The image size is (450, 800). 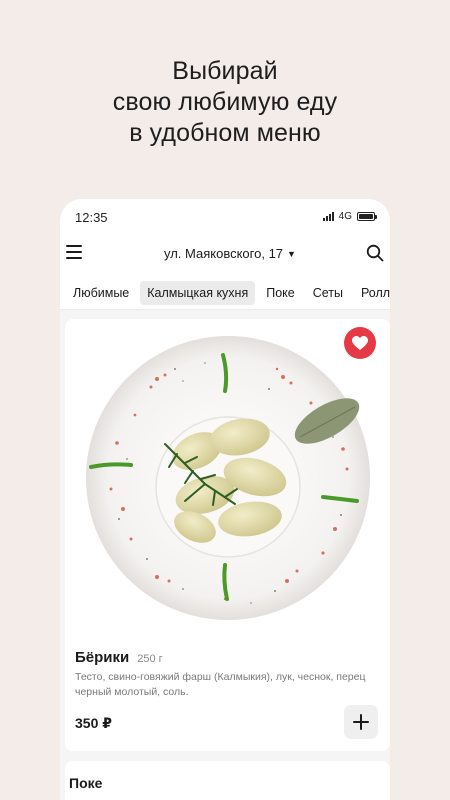 What do you see at coordinates (91, 217) in the screenshot?
I see `status-time: 12:35` at bounding box center [91, 217].